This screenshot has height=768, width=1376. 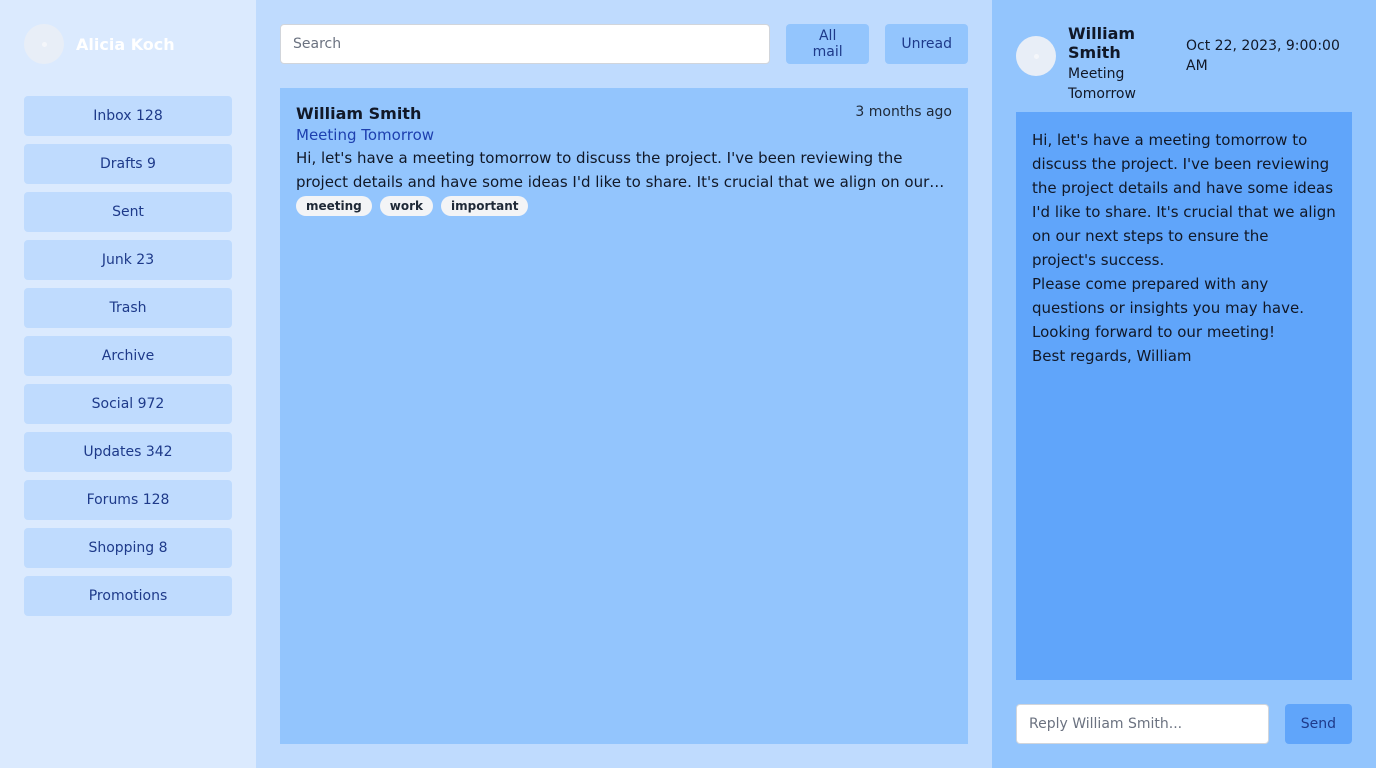 I want to click on mail-sender: William Smith, so click(x=359, y=113).